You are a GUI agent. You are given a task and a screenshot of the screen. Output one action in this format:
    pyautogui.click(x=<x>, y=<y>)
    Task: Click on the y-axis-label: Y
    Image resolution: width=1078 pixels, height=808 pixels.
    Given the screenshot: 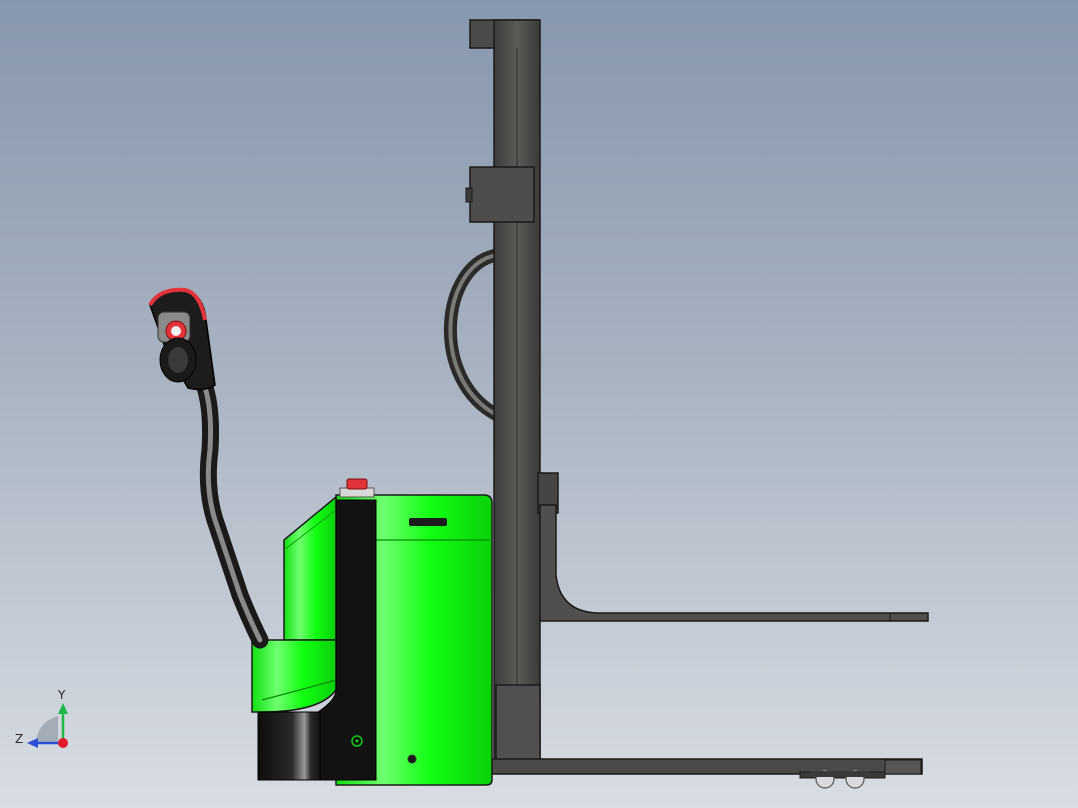 What is the action you would take?
    pyautogui.click(x=62, y=695)
    